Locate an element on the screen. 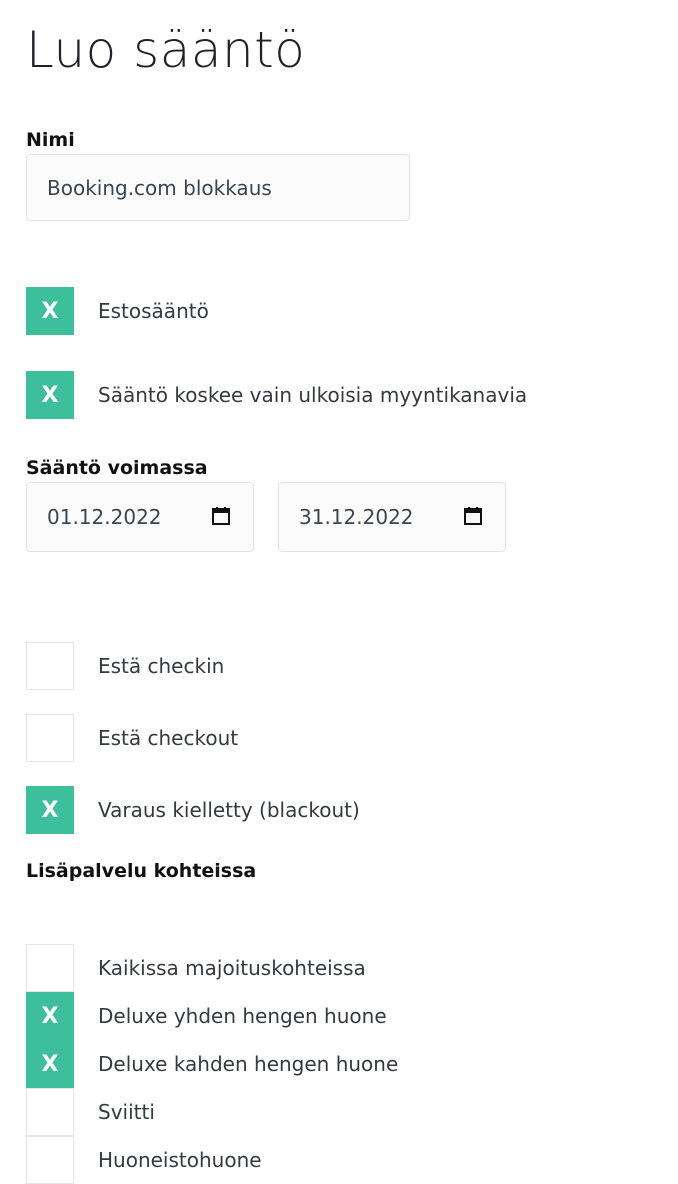  page-title: Luo sääntö is located at coordinates (166, 50).